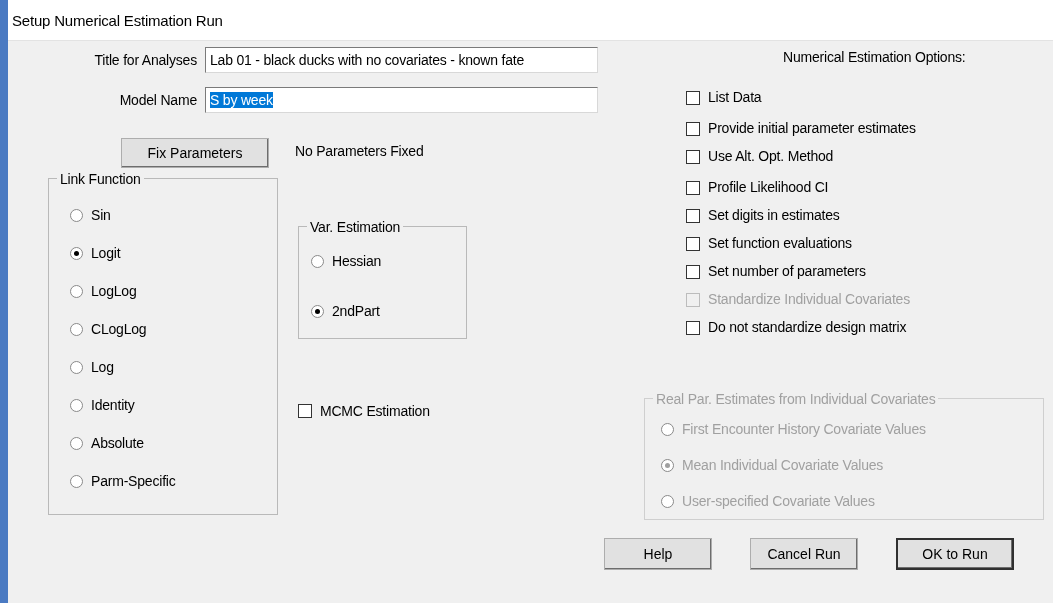 The height and width of the screenshot is (603, 1053). Describe the element at coordinates (804, 554) in the screenshot. I see `dialog-button: Cancel Run` at that location.